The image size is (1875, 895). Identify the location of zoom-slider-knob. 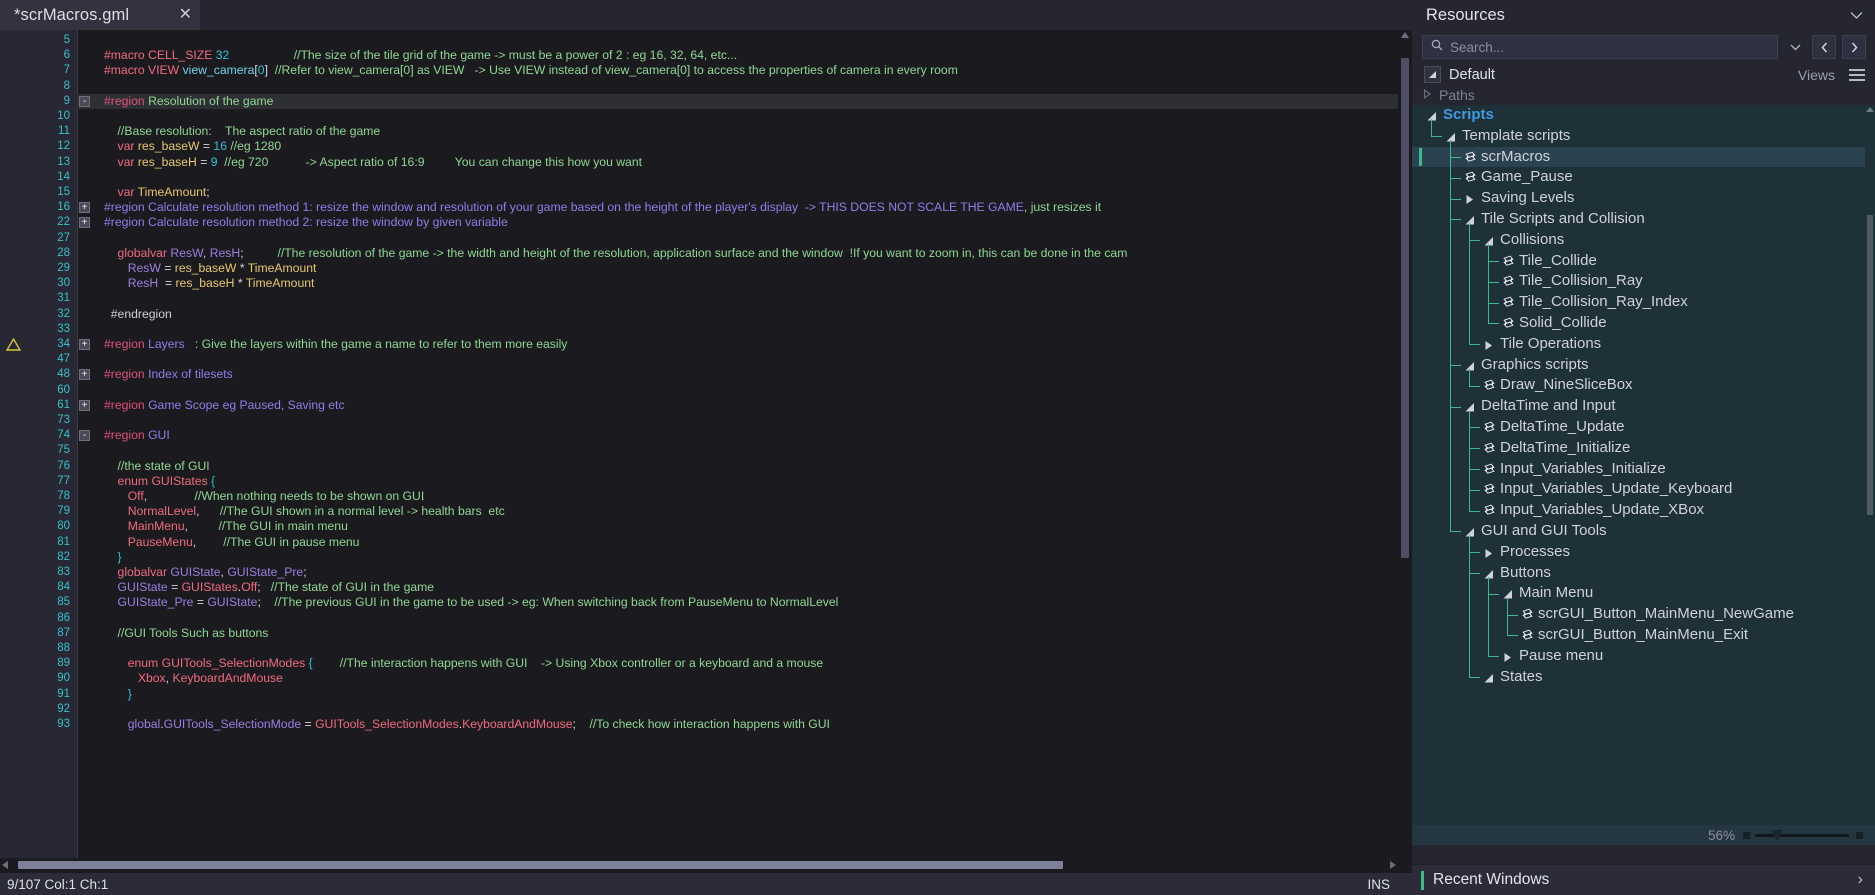
(1777, 835).